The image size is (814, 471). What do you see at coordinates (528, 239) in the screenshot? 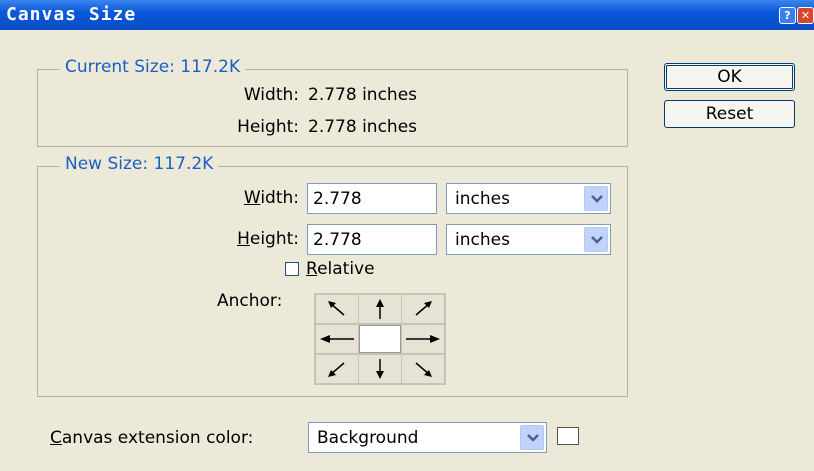
I see `height-unit-select: inches` at bounding box center [528, 239].